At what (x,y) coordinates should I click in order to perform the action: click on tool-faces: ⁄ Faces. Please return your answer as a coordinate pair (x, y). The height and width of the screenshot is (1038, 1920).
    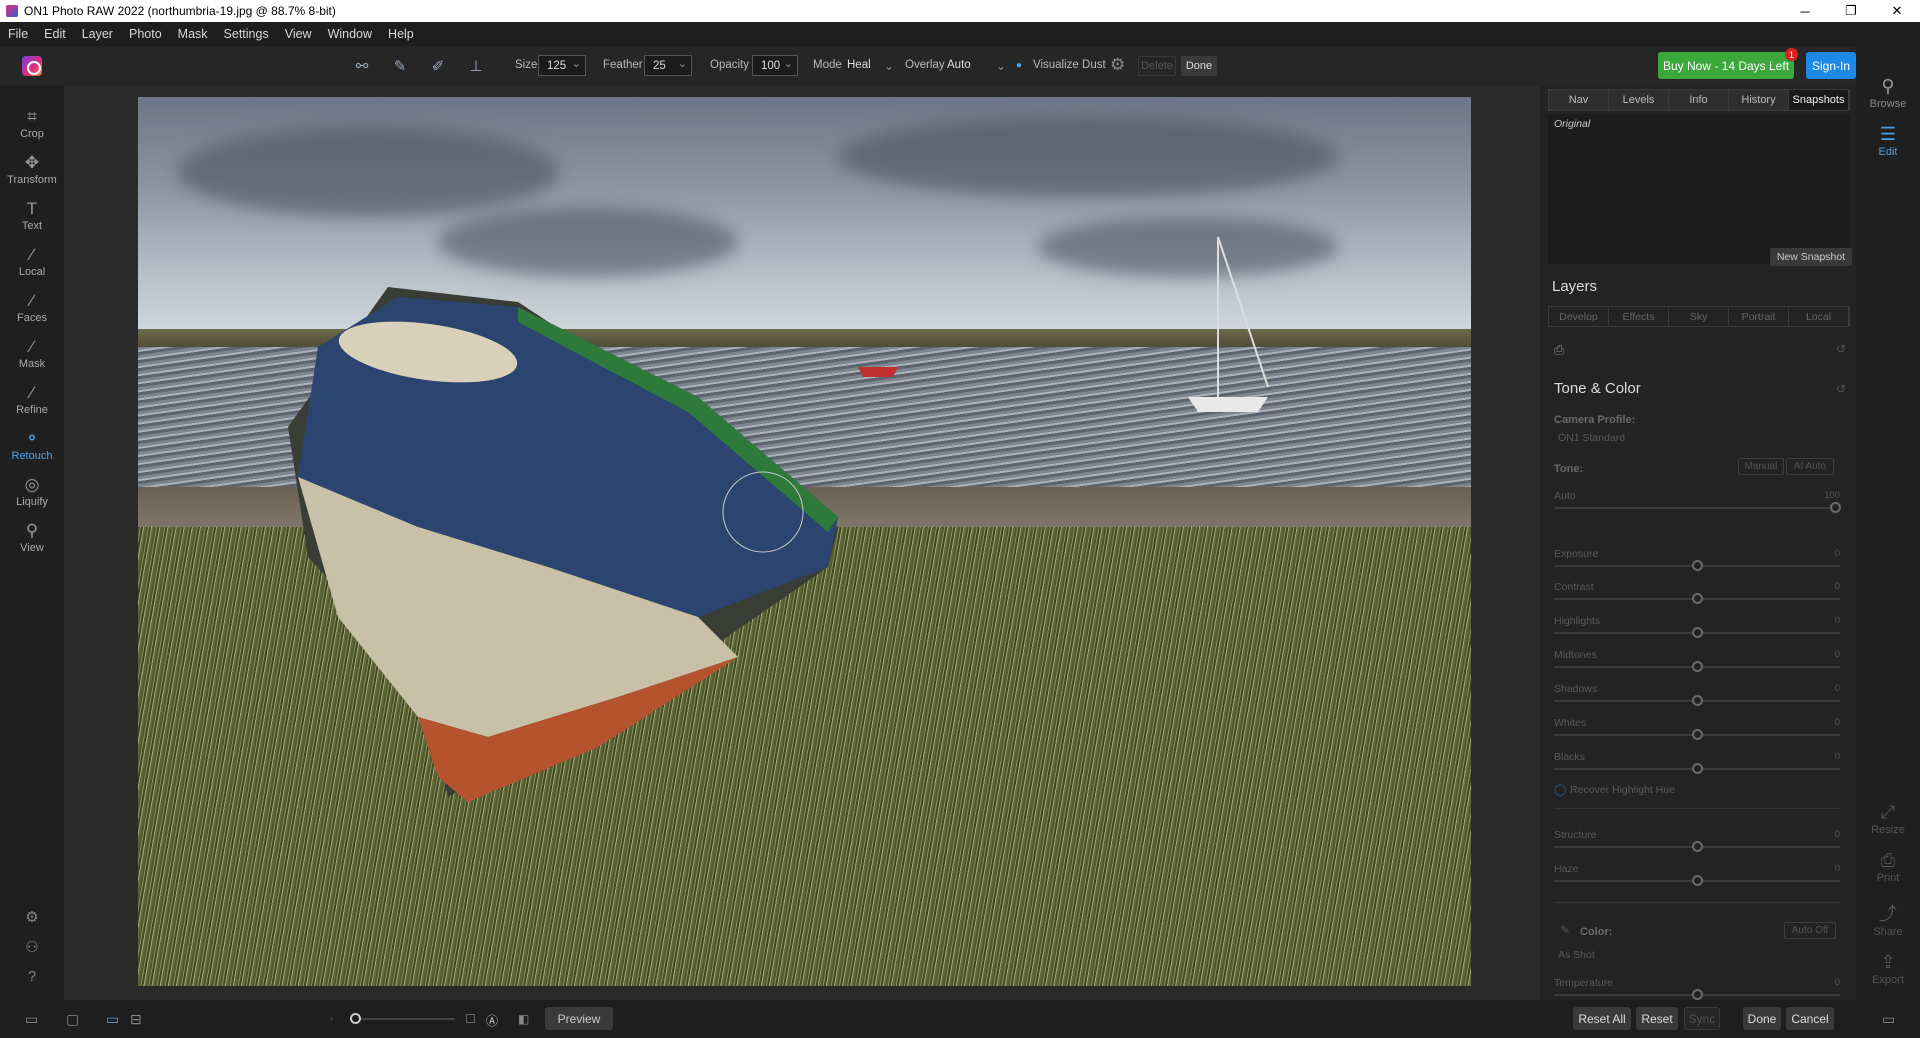
    Looking at the image, I should click on (32, 307).